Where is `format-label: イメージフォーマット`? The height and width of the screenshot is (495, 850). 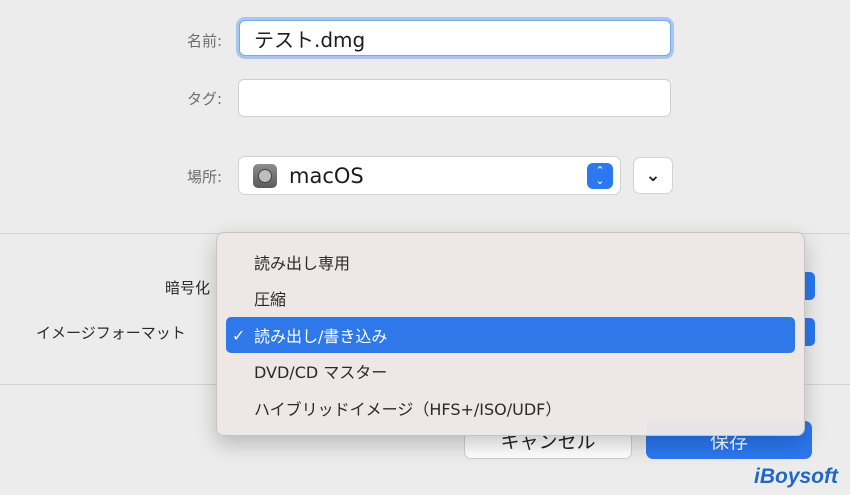 format-label: イメージフォーマット is located at coordinates (111, 333).